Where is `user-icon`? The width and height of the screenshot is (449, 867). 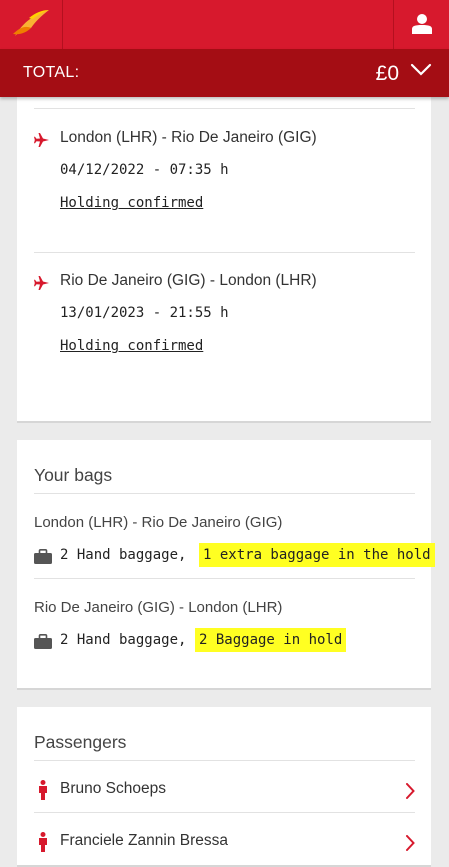 user-icon is located at coordinates (422, 24).